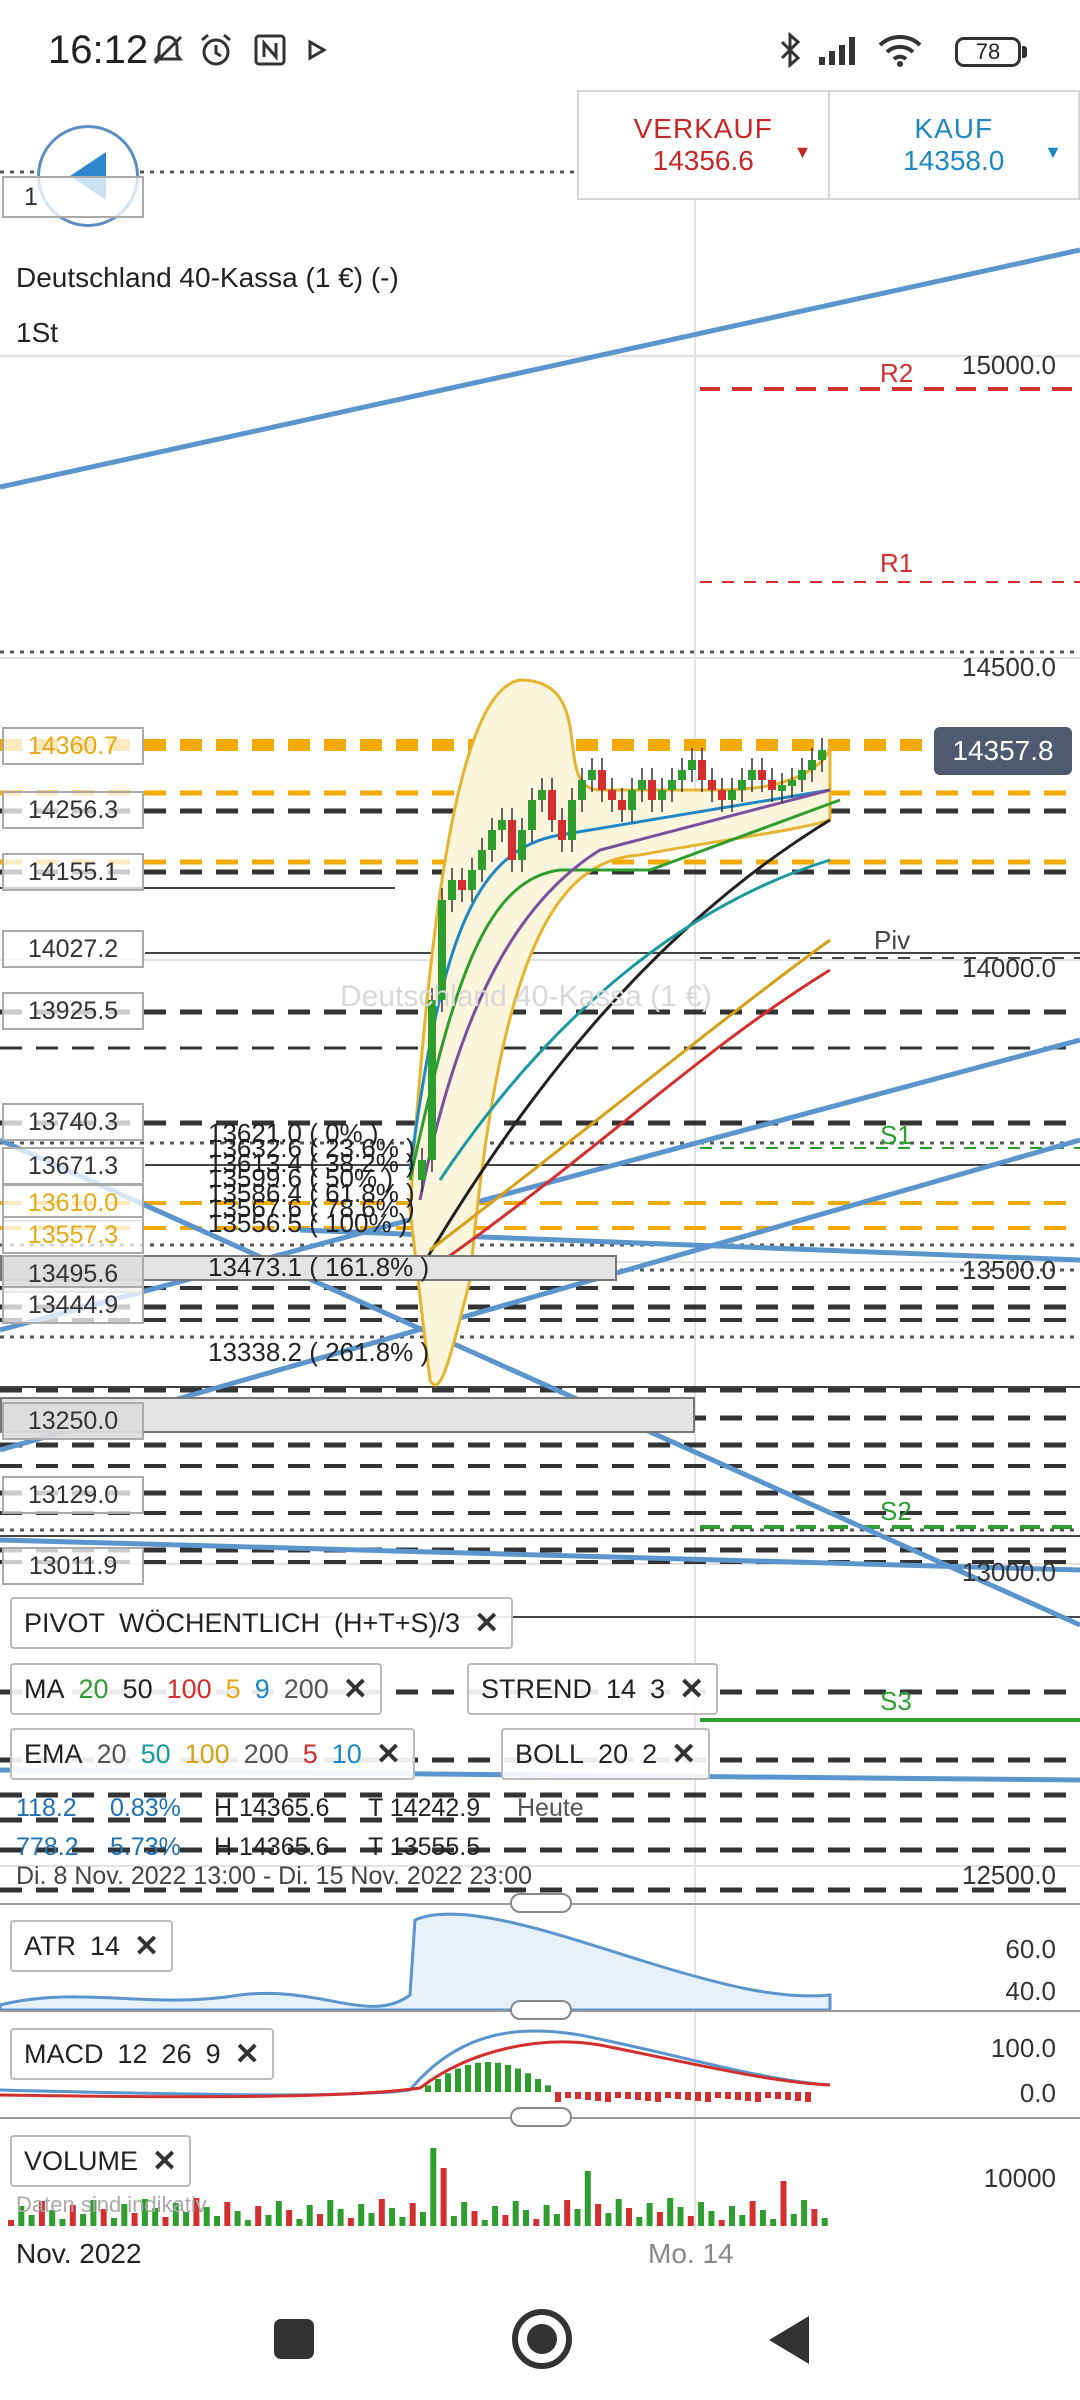 This screenshot has height=2400, width=1080. Describe the element at coordinates (306, 1688) in the screenshot. I see `ma-period: 200` at that location.